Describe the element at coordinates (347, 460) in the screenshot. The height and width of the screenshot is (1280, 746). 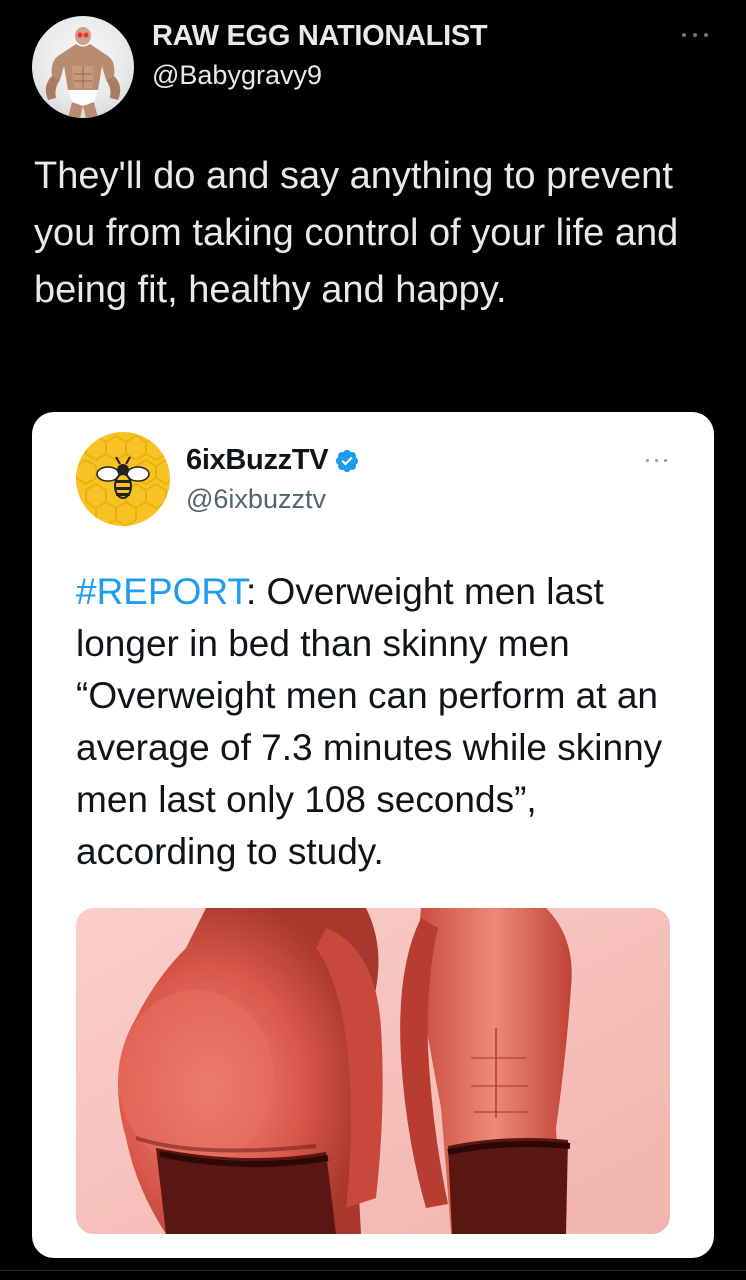
I see `verified-badge-icon` at that location.